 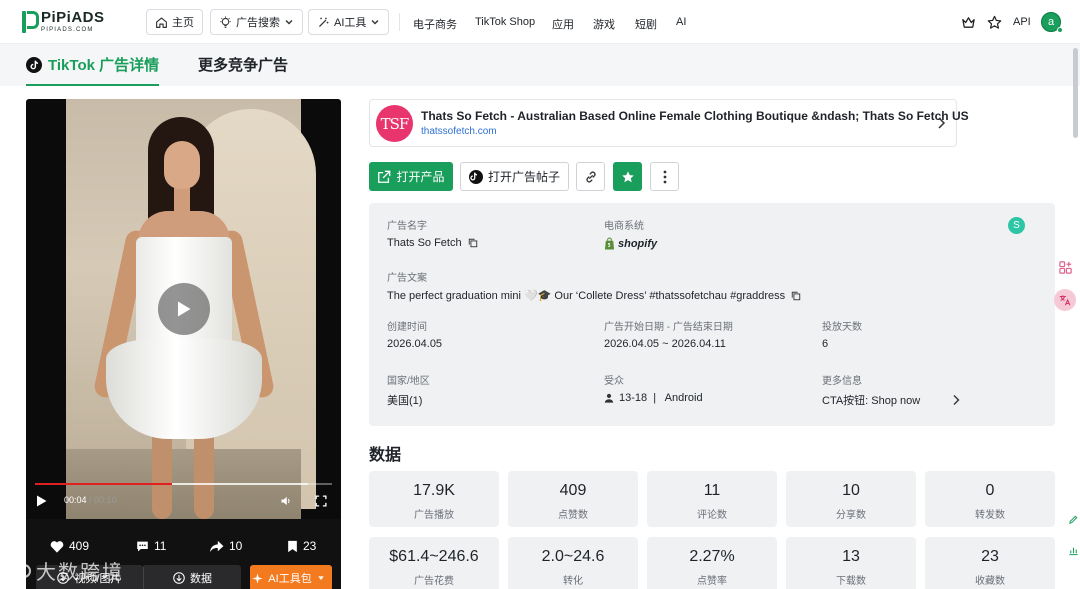 I want to click on tab-more-competitor-ads: 更多竞争广告, so click(x=243, y=64).